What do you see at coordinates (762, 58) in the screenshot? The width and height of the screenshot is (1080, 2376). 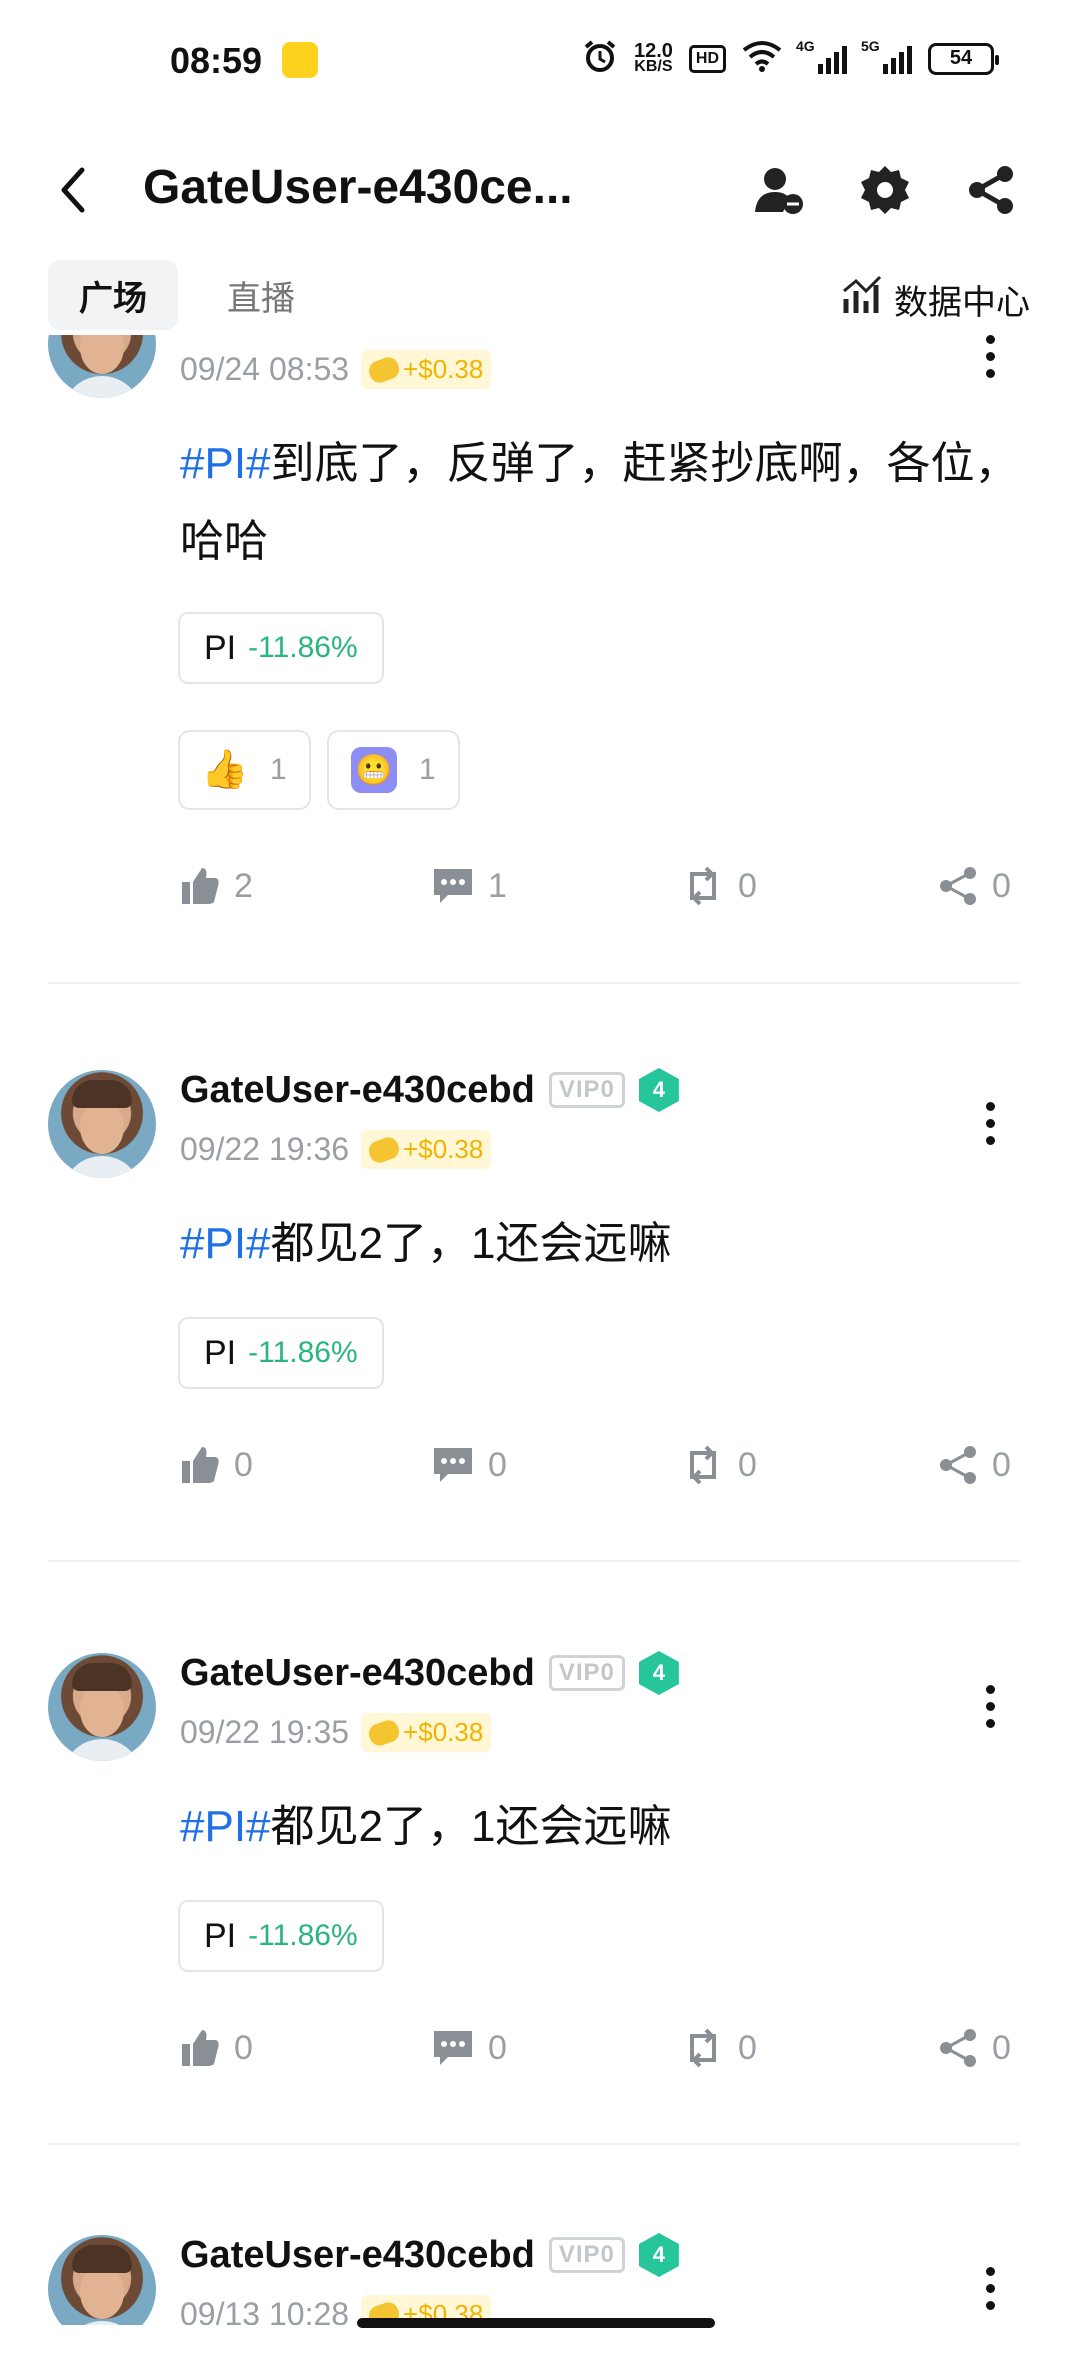 I see `wifi-icon` at bounding box center [762, 58].